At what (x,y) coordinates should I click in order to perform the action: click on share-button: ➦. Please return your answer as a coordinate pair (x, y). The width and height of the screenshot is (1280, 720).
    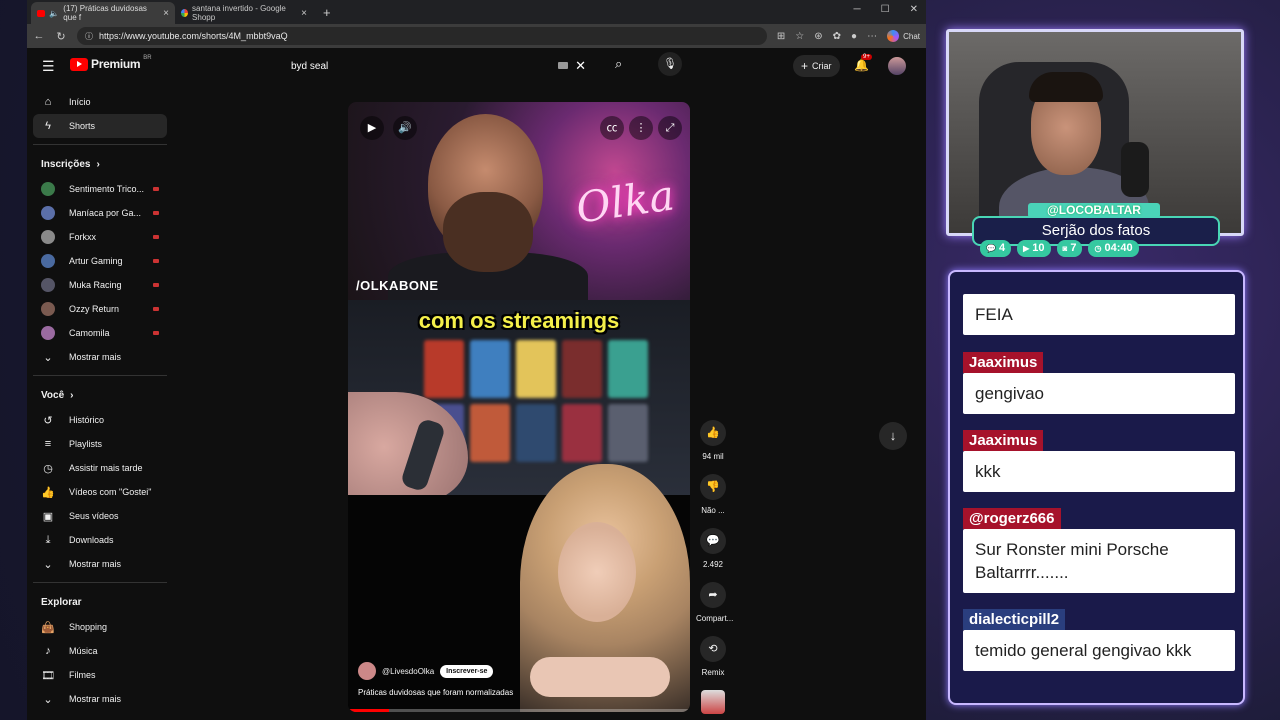
    Looking at the image, I should click on (713, 595).